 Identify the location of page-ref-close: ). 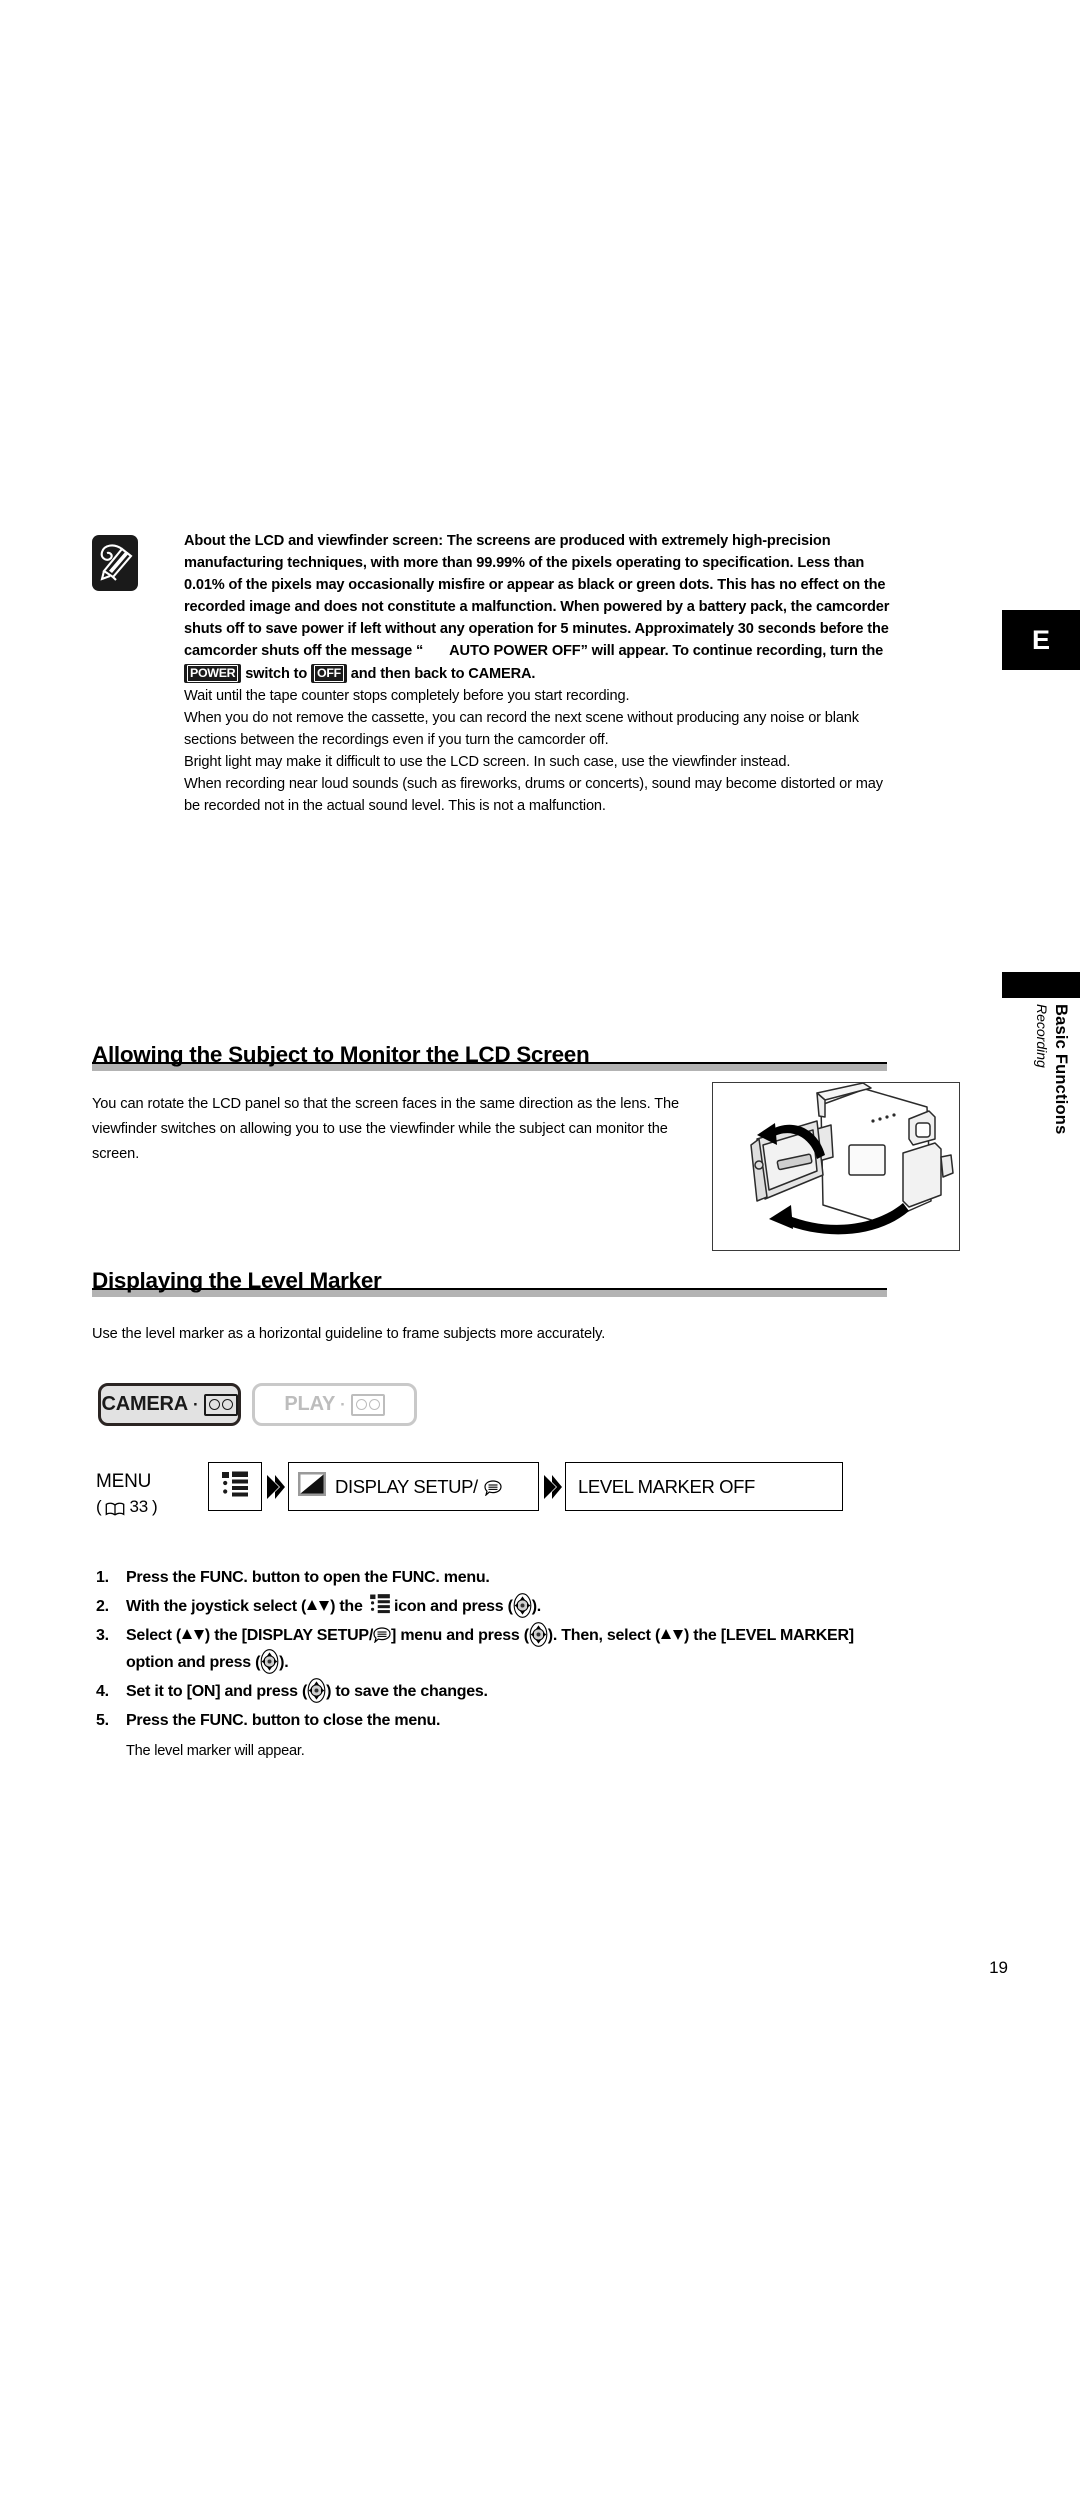
(154, 1506).